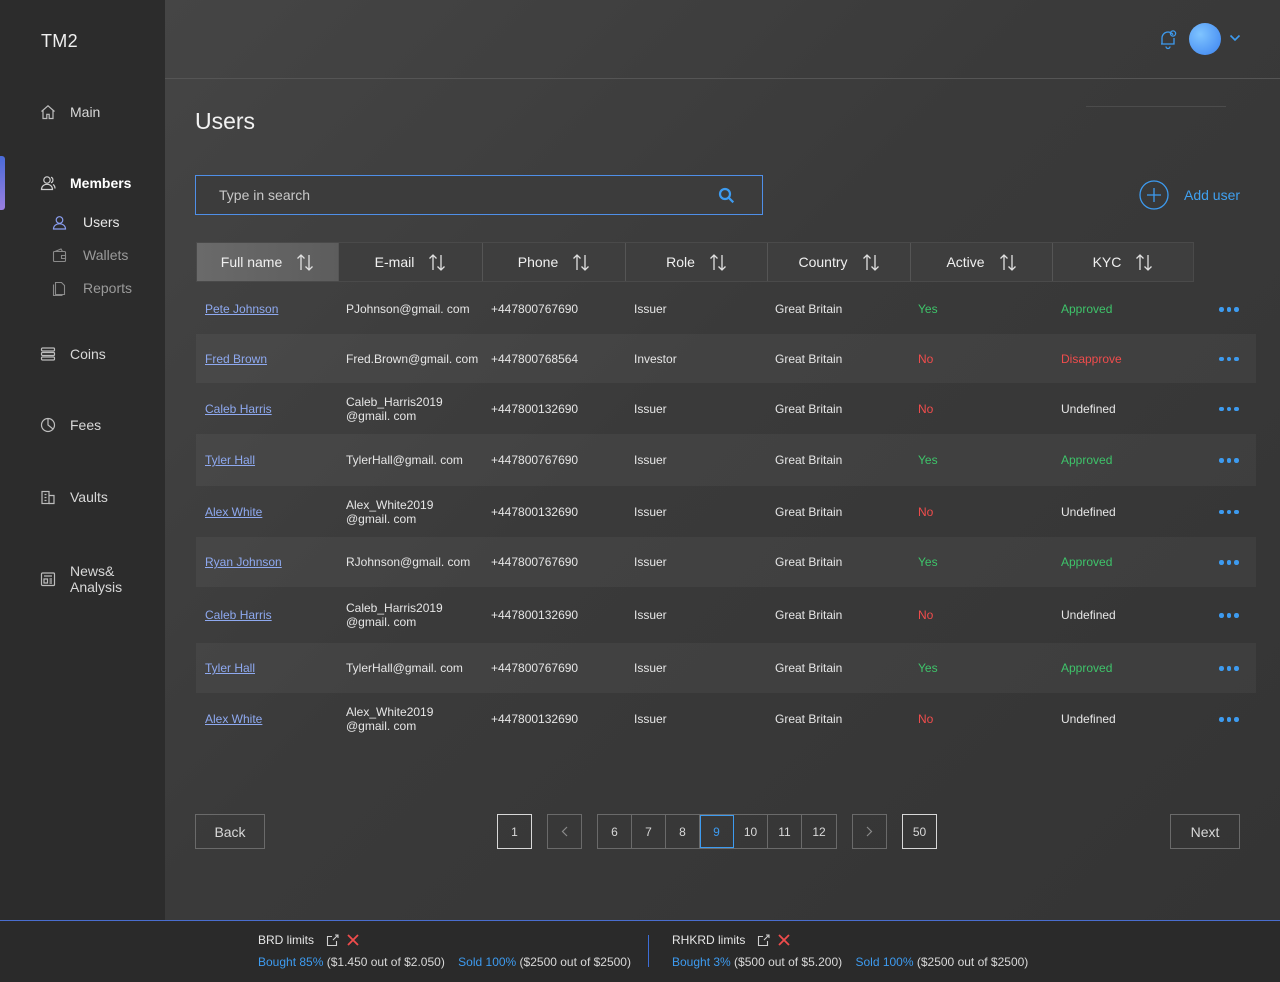 The image size is (1280, 982). Describe the element at coordinates (48, 354) in the screenshot. I see `coins-icon` at that location.